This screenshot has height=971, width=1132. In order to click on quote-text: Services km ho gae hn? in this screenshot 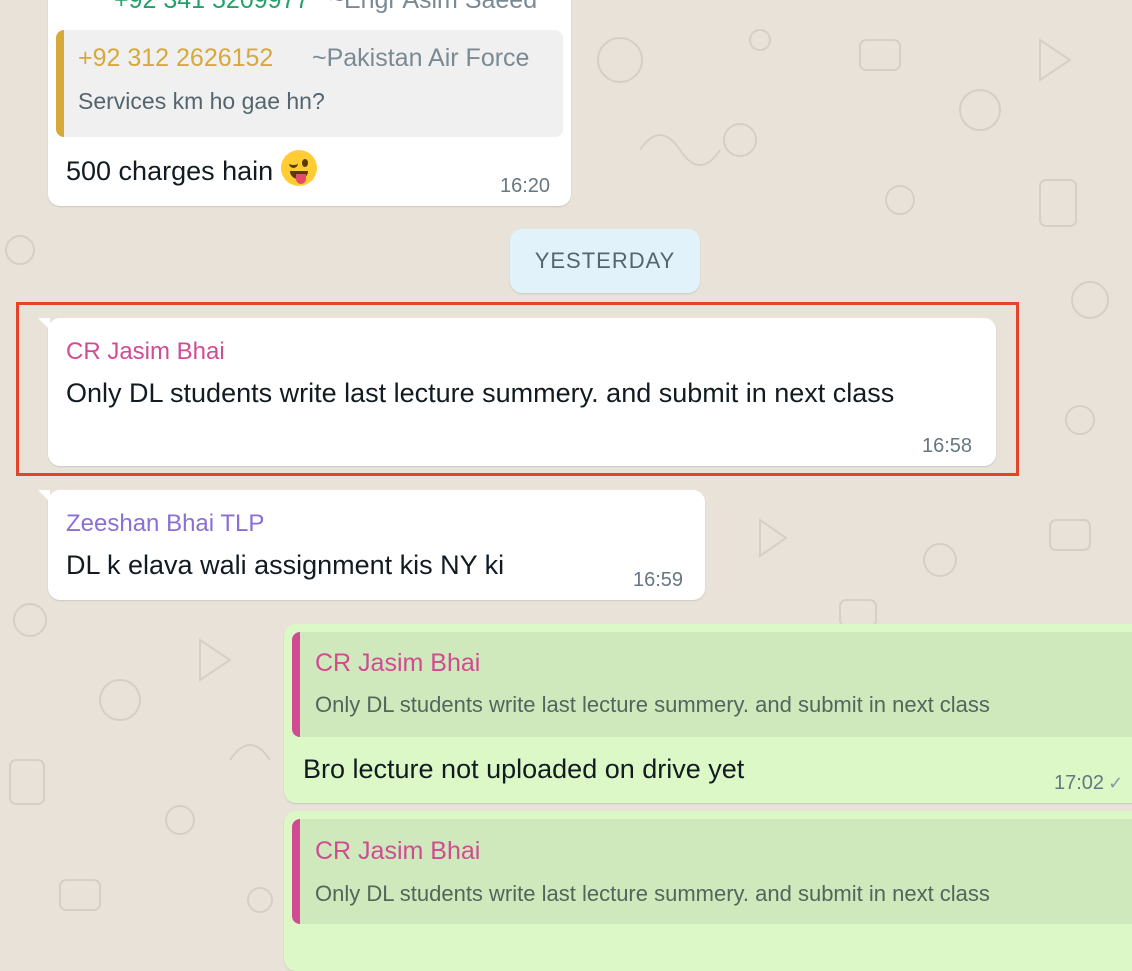, I will do `click(201, 101)`.